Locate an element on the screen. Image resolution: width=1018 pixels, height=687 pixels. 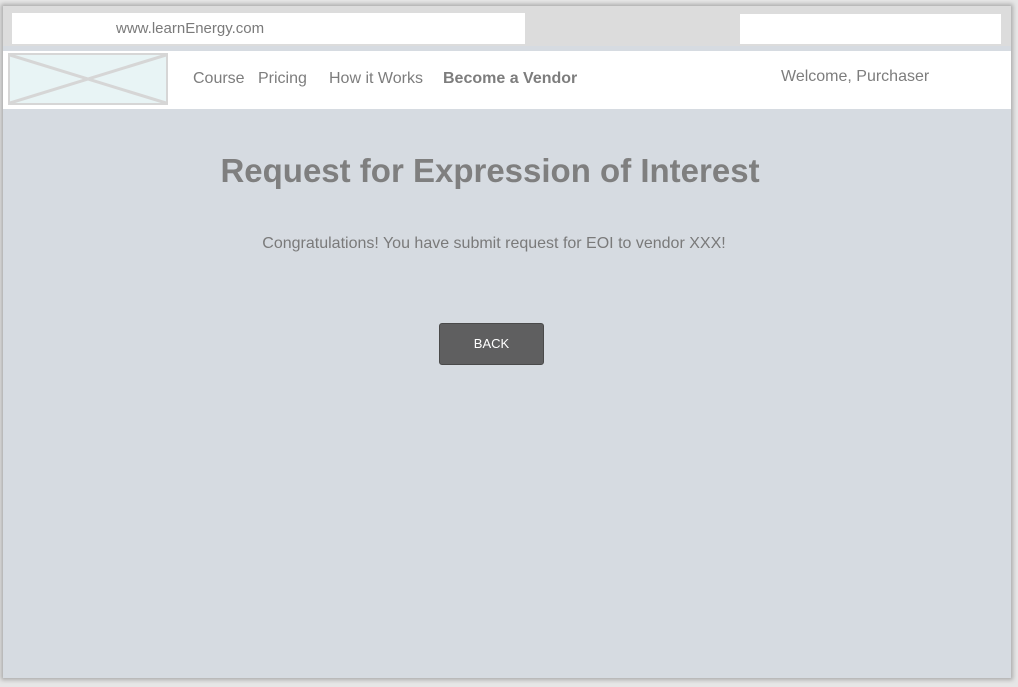
back-button: BACK is located at coordinates (491, 344).